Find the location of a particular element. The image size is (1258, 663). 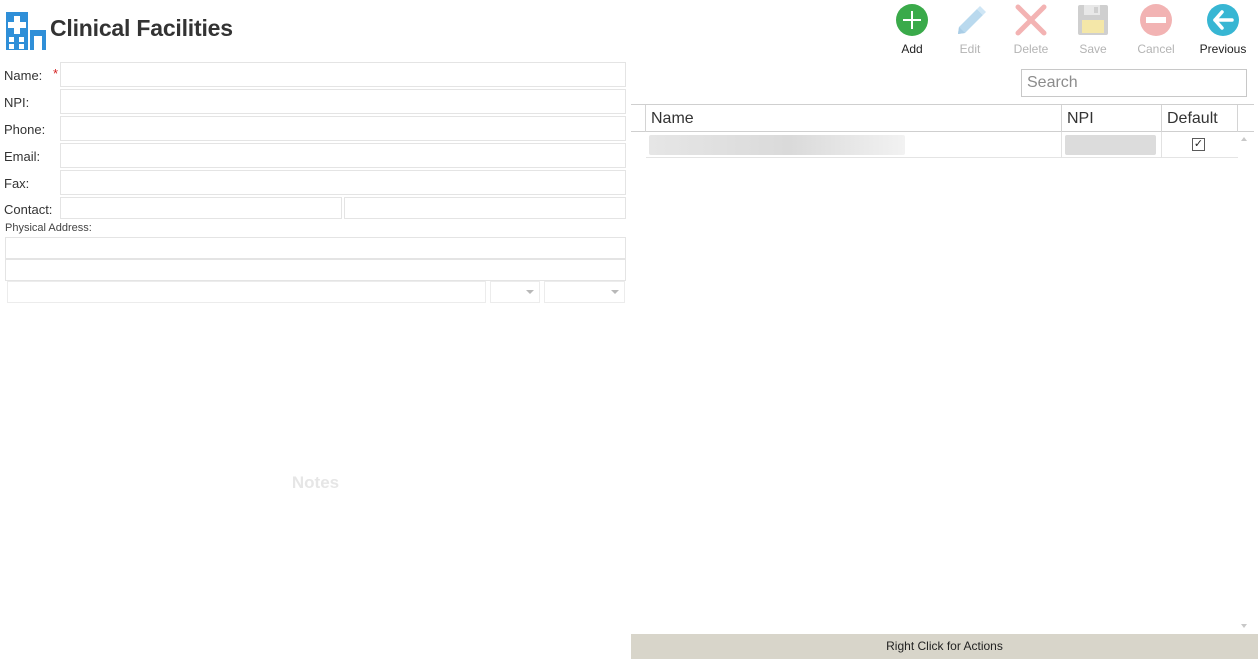

default-checkbox: ✓ is located at coordinates (1198, 144).